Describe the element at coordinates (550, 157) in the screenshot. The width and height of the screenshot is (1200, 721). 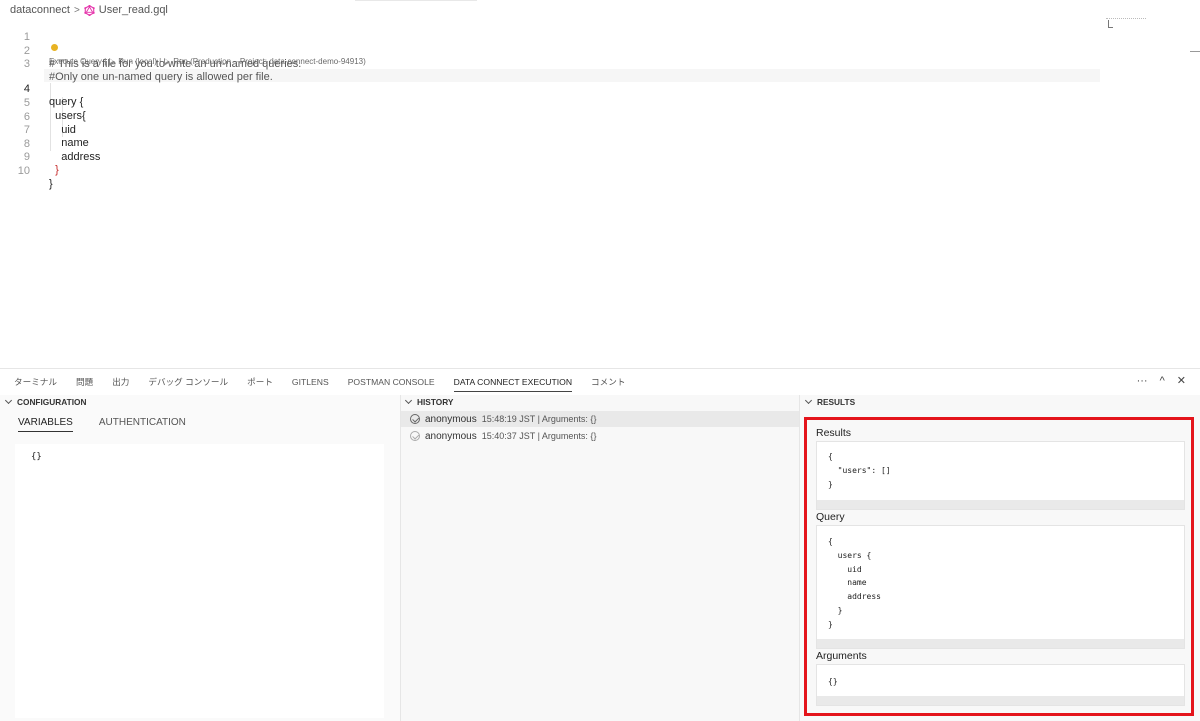
I see `code-line: 9 }` at that location.